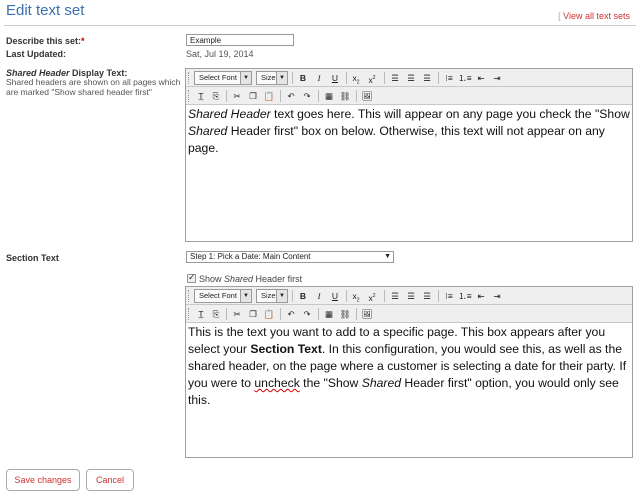 The height and width of the screenshot is (501, 640). What do you see at coordinates (208, 131) in the screenshot?
I see `editor1-italic-2: Shared` at bounding box center [208, 131].